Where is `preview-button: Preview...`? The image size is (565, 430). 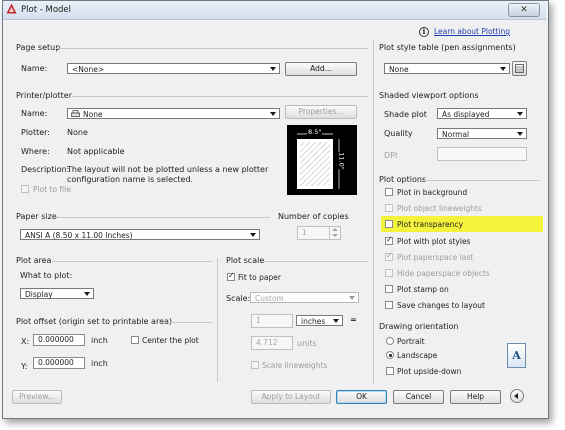 preview-button: Preview... is located at coordinates (37, 397).